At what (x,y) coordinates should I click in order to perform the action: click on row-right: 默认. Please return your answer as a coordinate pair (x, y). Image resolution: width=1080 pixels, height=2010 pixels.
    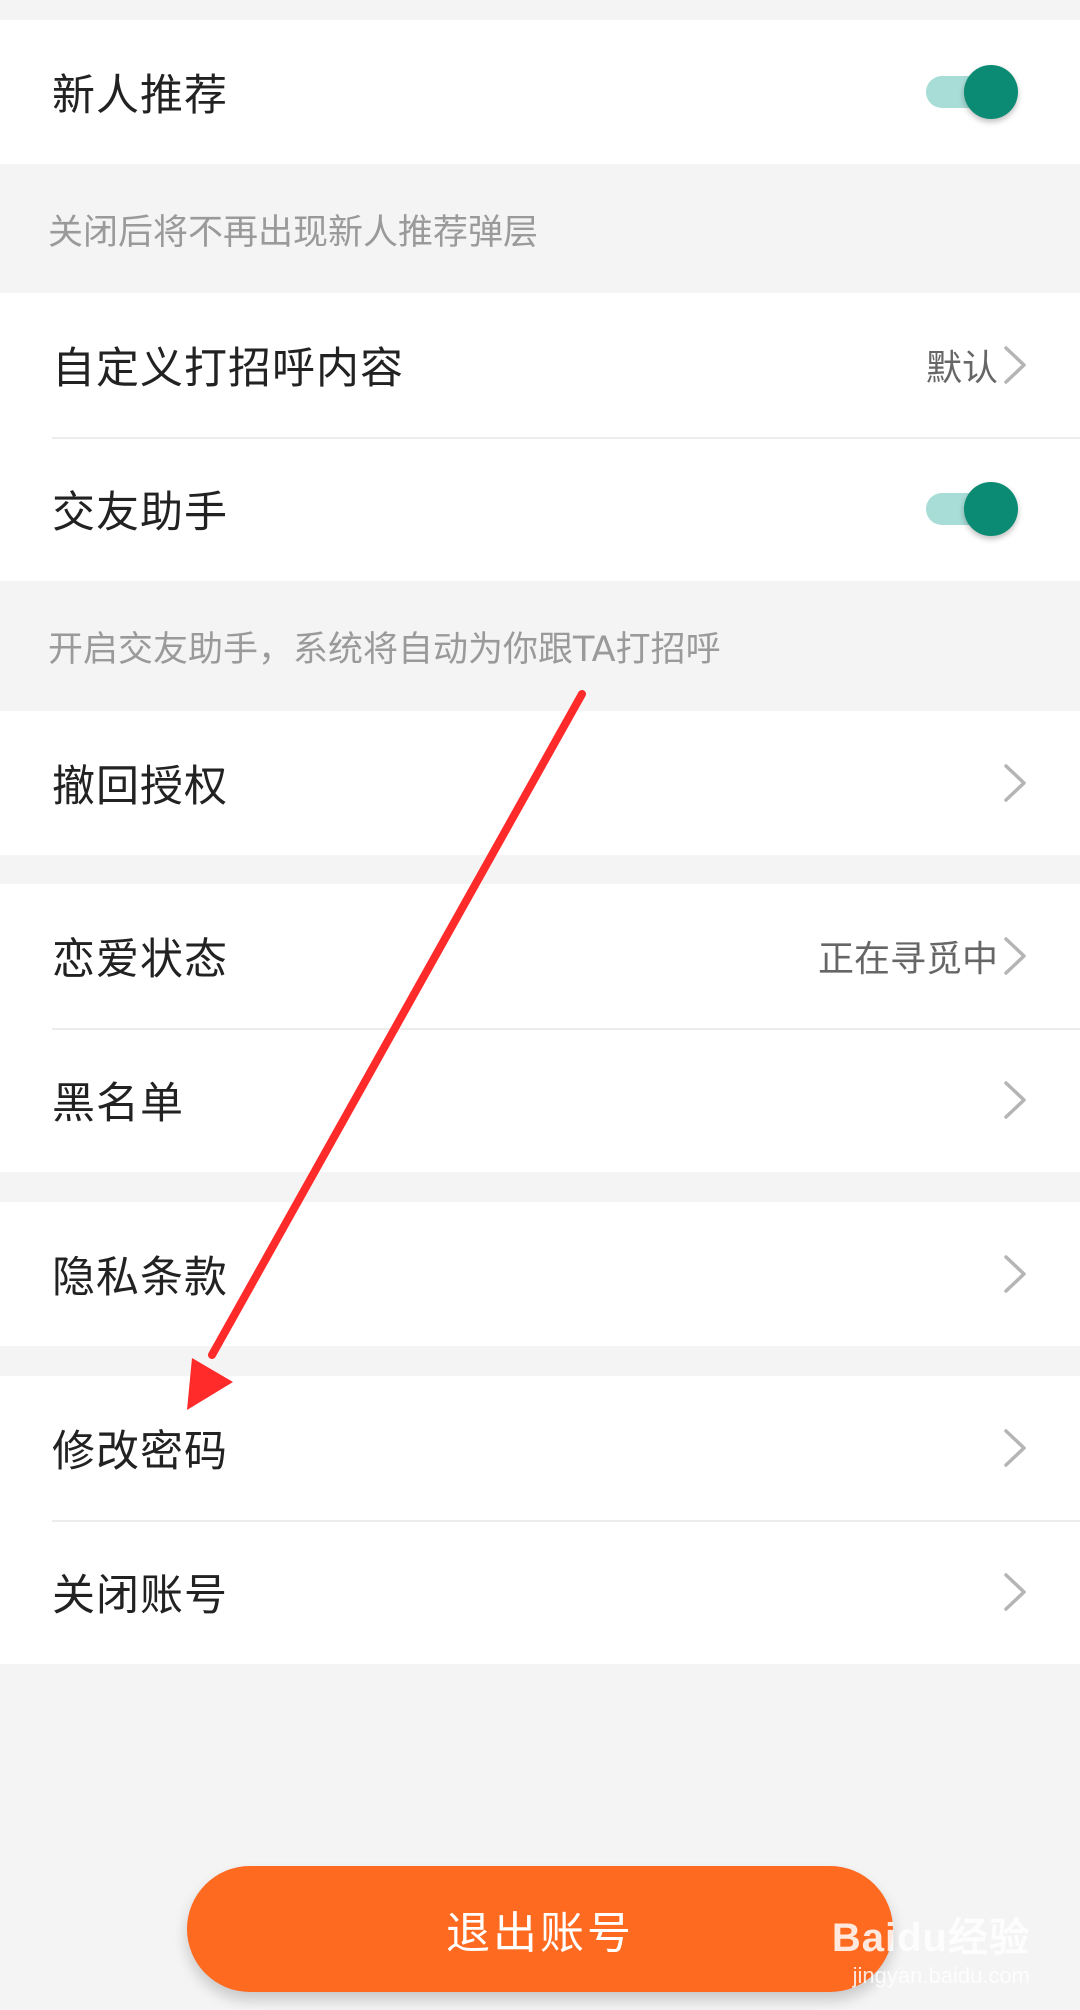
    Looking at the image, I should click on (978, 365).